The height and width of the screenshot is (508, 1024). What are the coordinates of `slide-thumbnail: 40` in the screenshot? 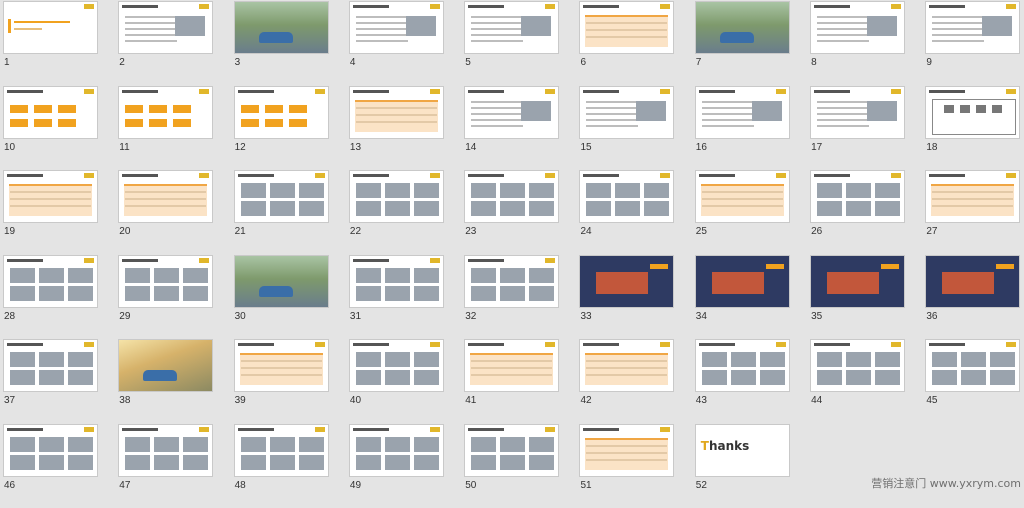 It's located at (396, 381).